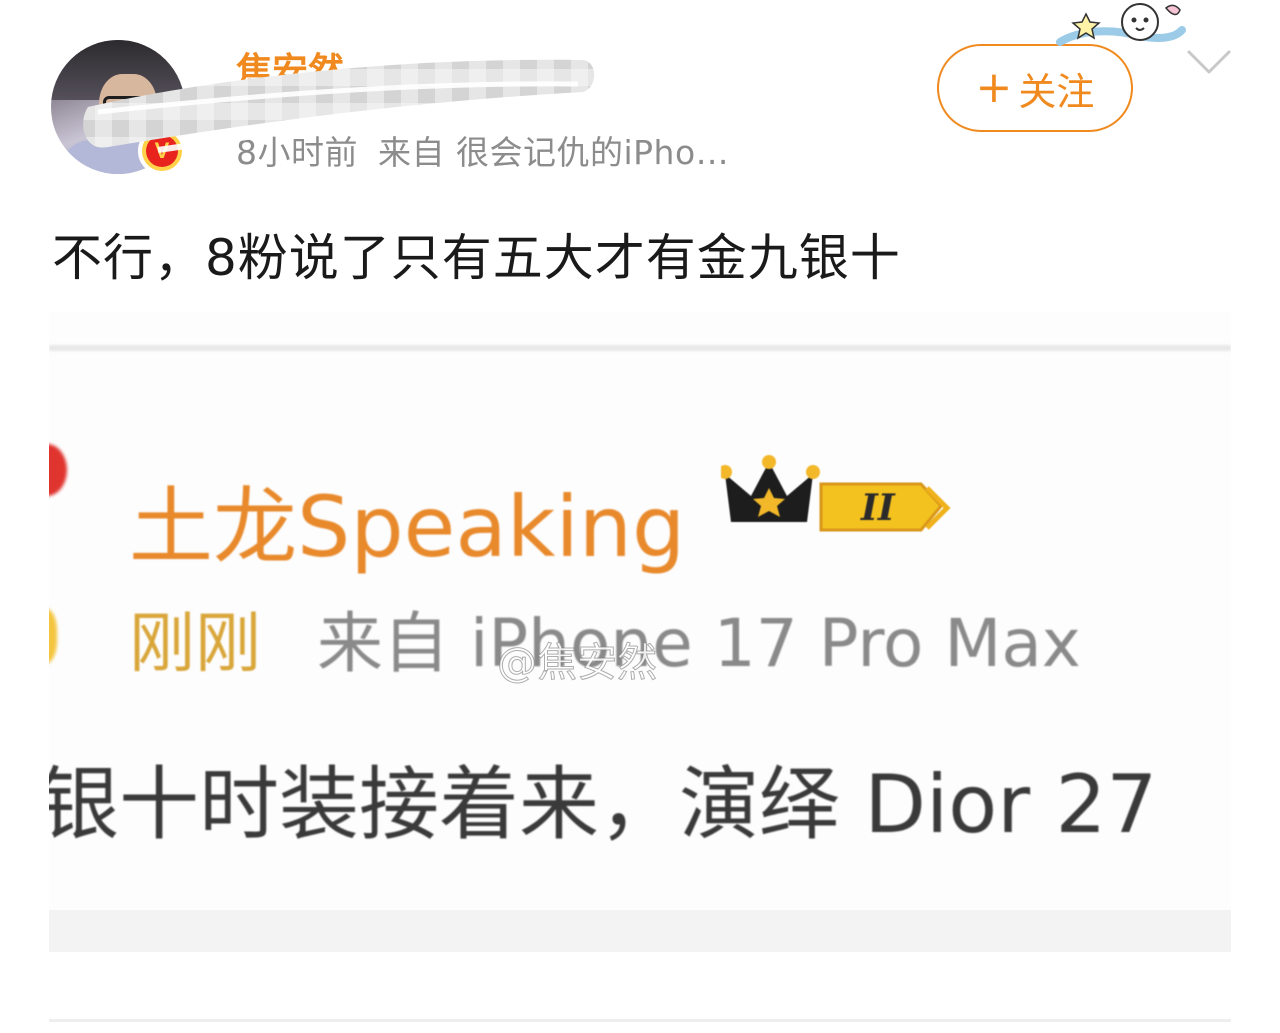 This screenshot has width=1280, height=1033. Describe the element at coordinates (994, 87) in the screenshot. I see `plus-icon: +` at that location.